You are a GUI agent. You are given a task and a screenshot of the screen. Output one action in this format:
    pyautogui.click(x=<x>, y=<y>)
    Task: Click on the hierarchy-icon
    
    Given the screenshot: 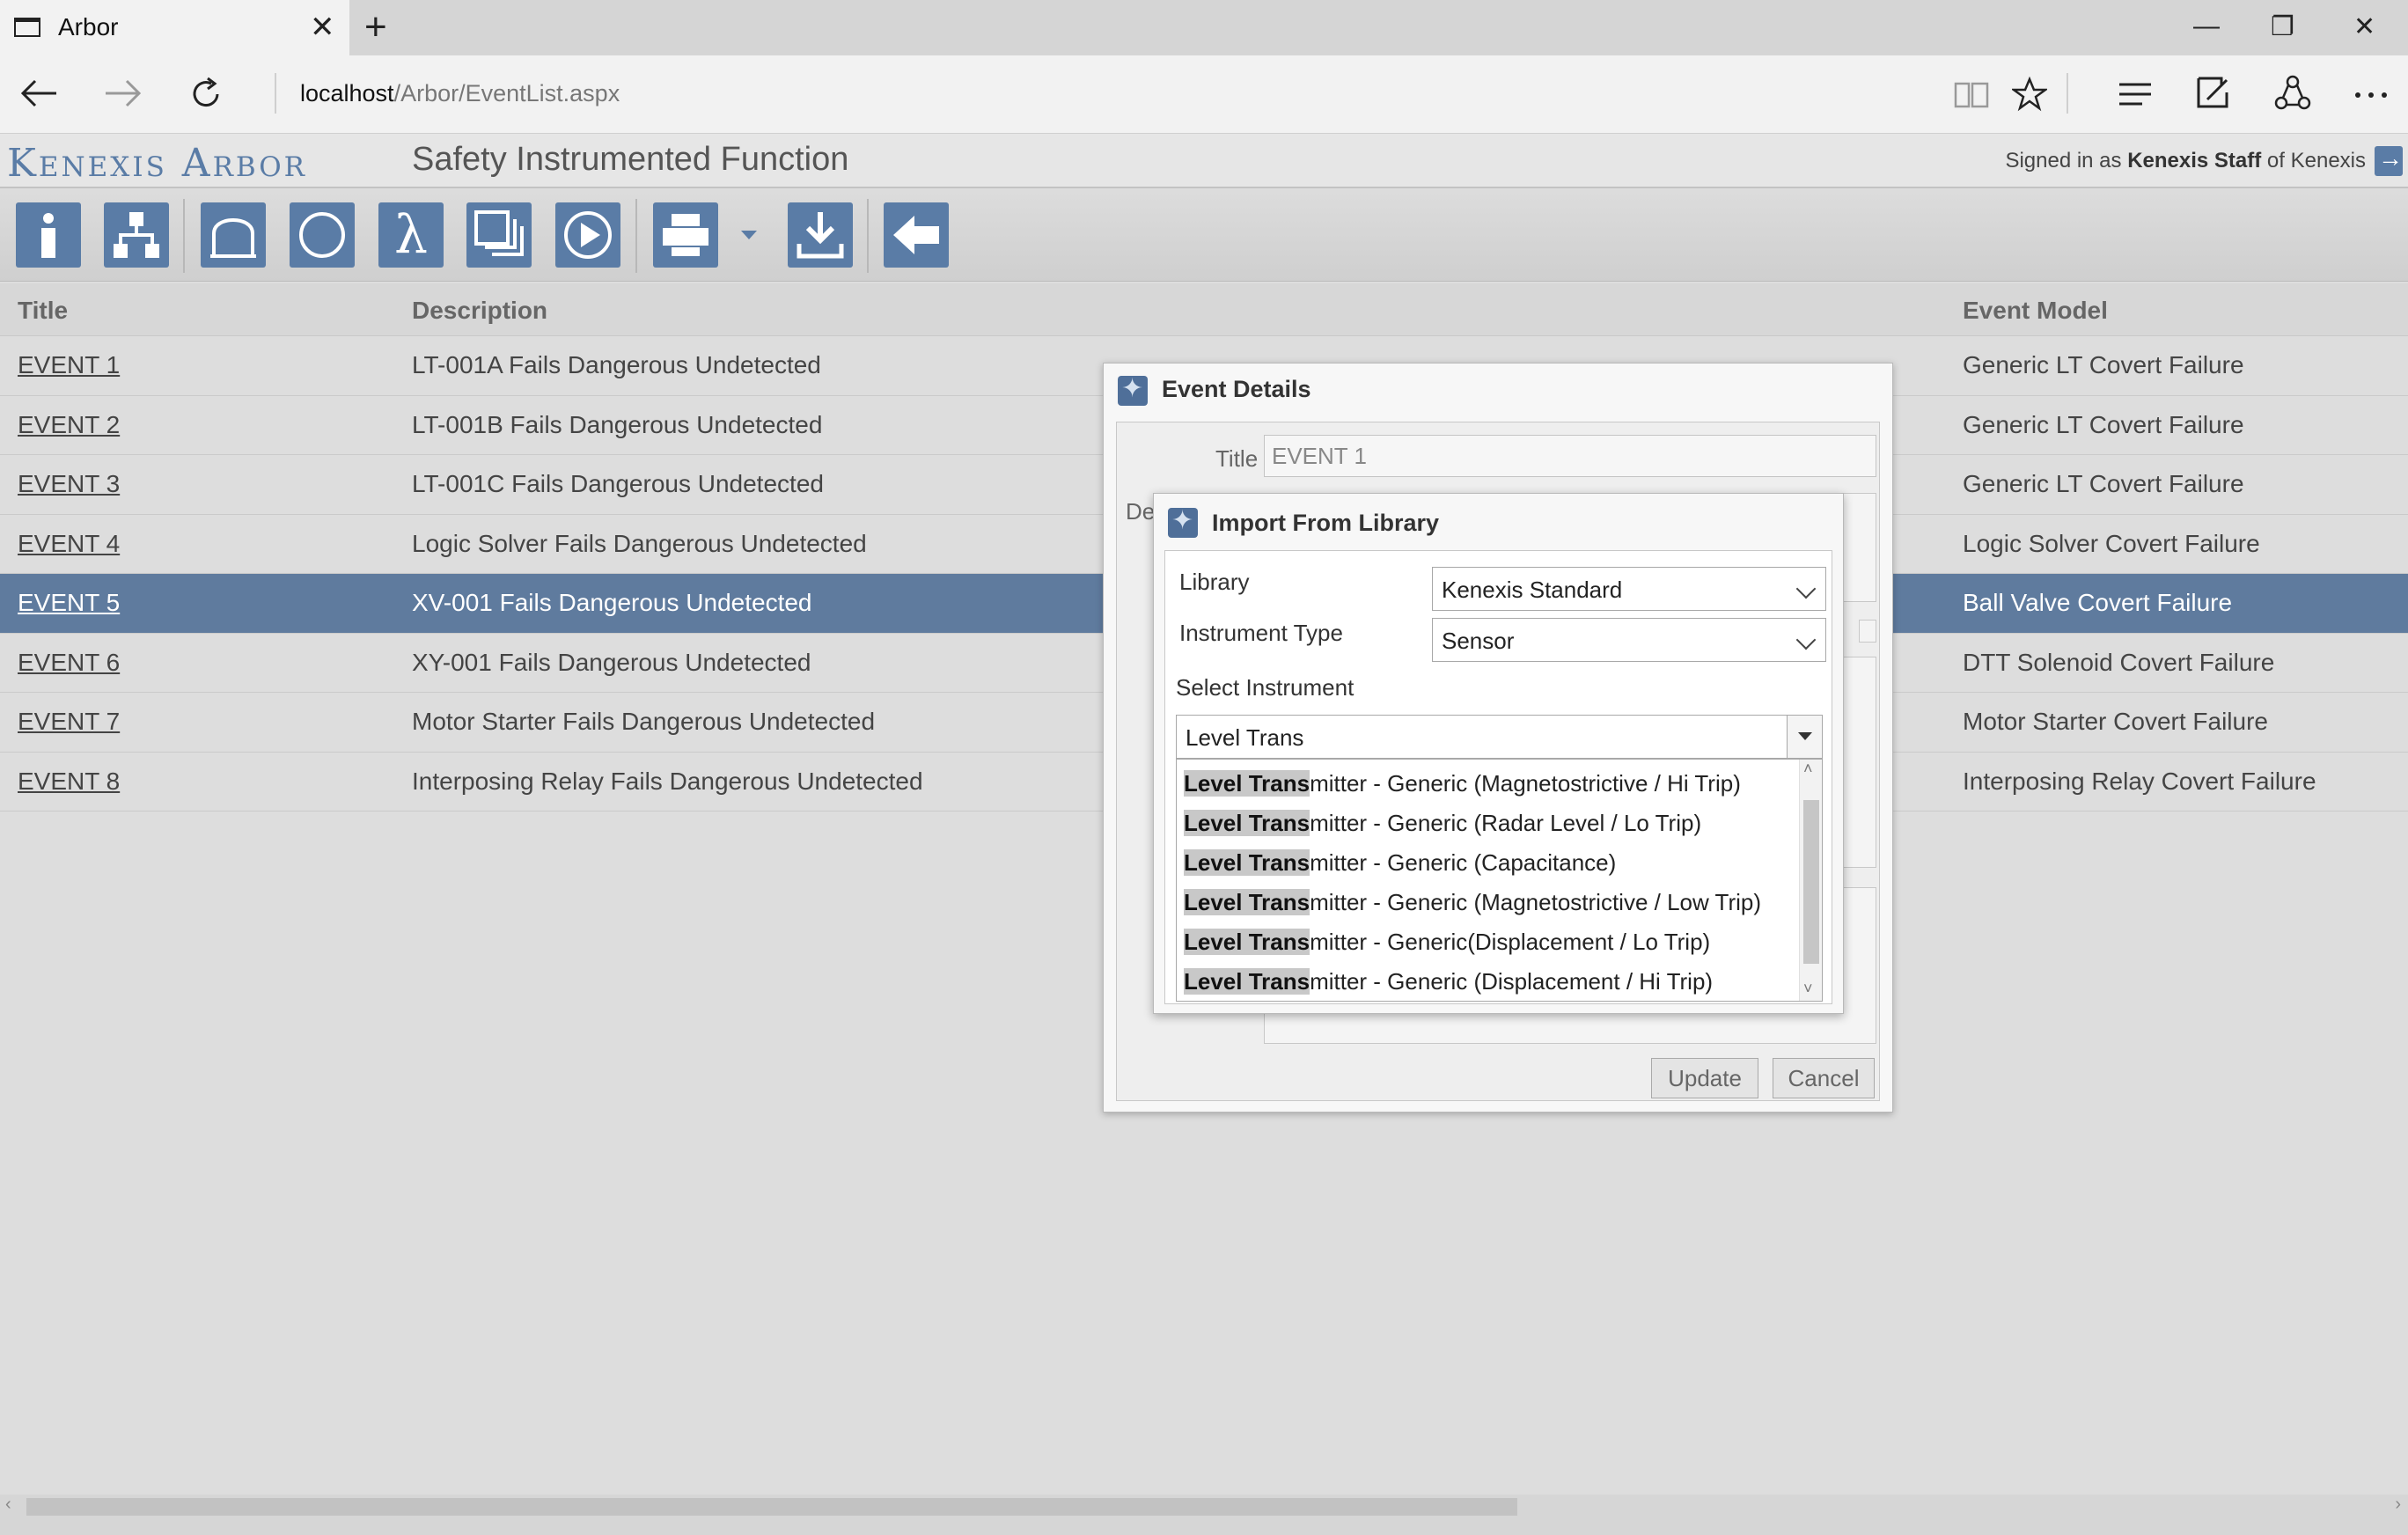 What is the action you would take?
    pyautogui.click(x=136, y=235)
    